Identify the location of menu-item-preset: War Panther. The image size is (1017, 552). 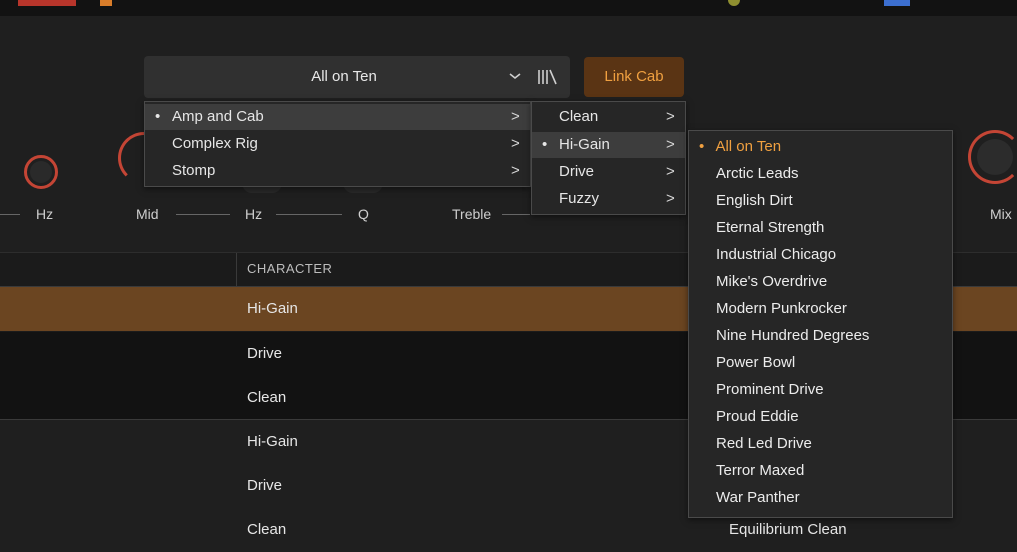
(758, 497).